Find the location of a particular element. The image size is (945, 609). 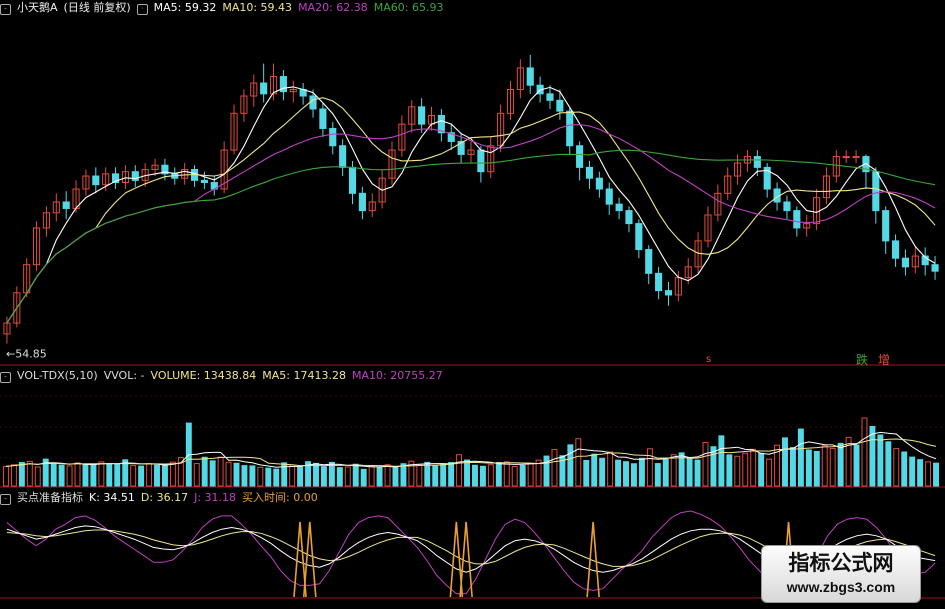

marker-up: 增 is located at coordinates (884, 360).